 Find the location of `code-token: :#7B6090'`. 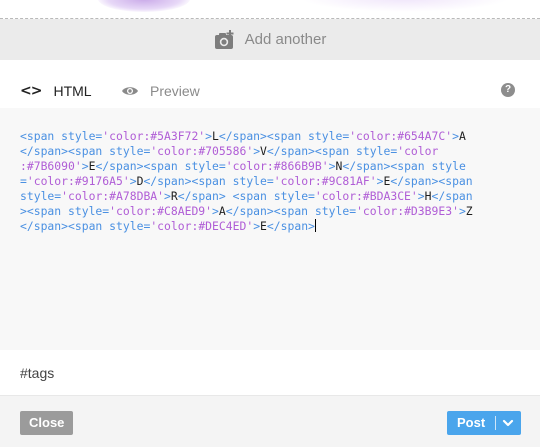

code-token: :#7B6090' is located at coordinates (51, 166).